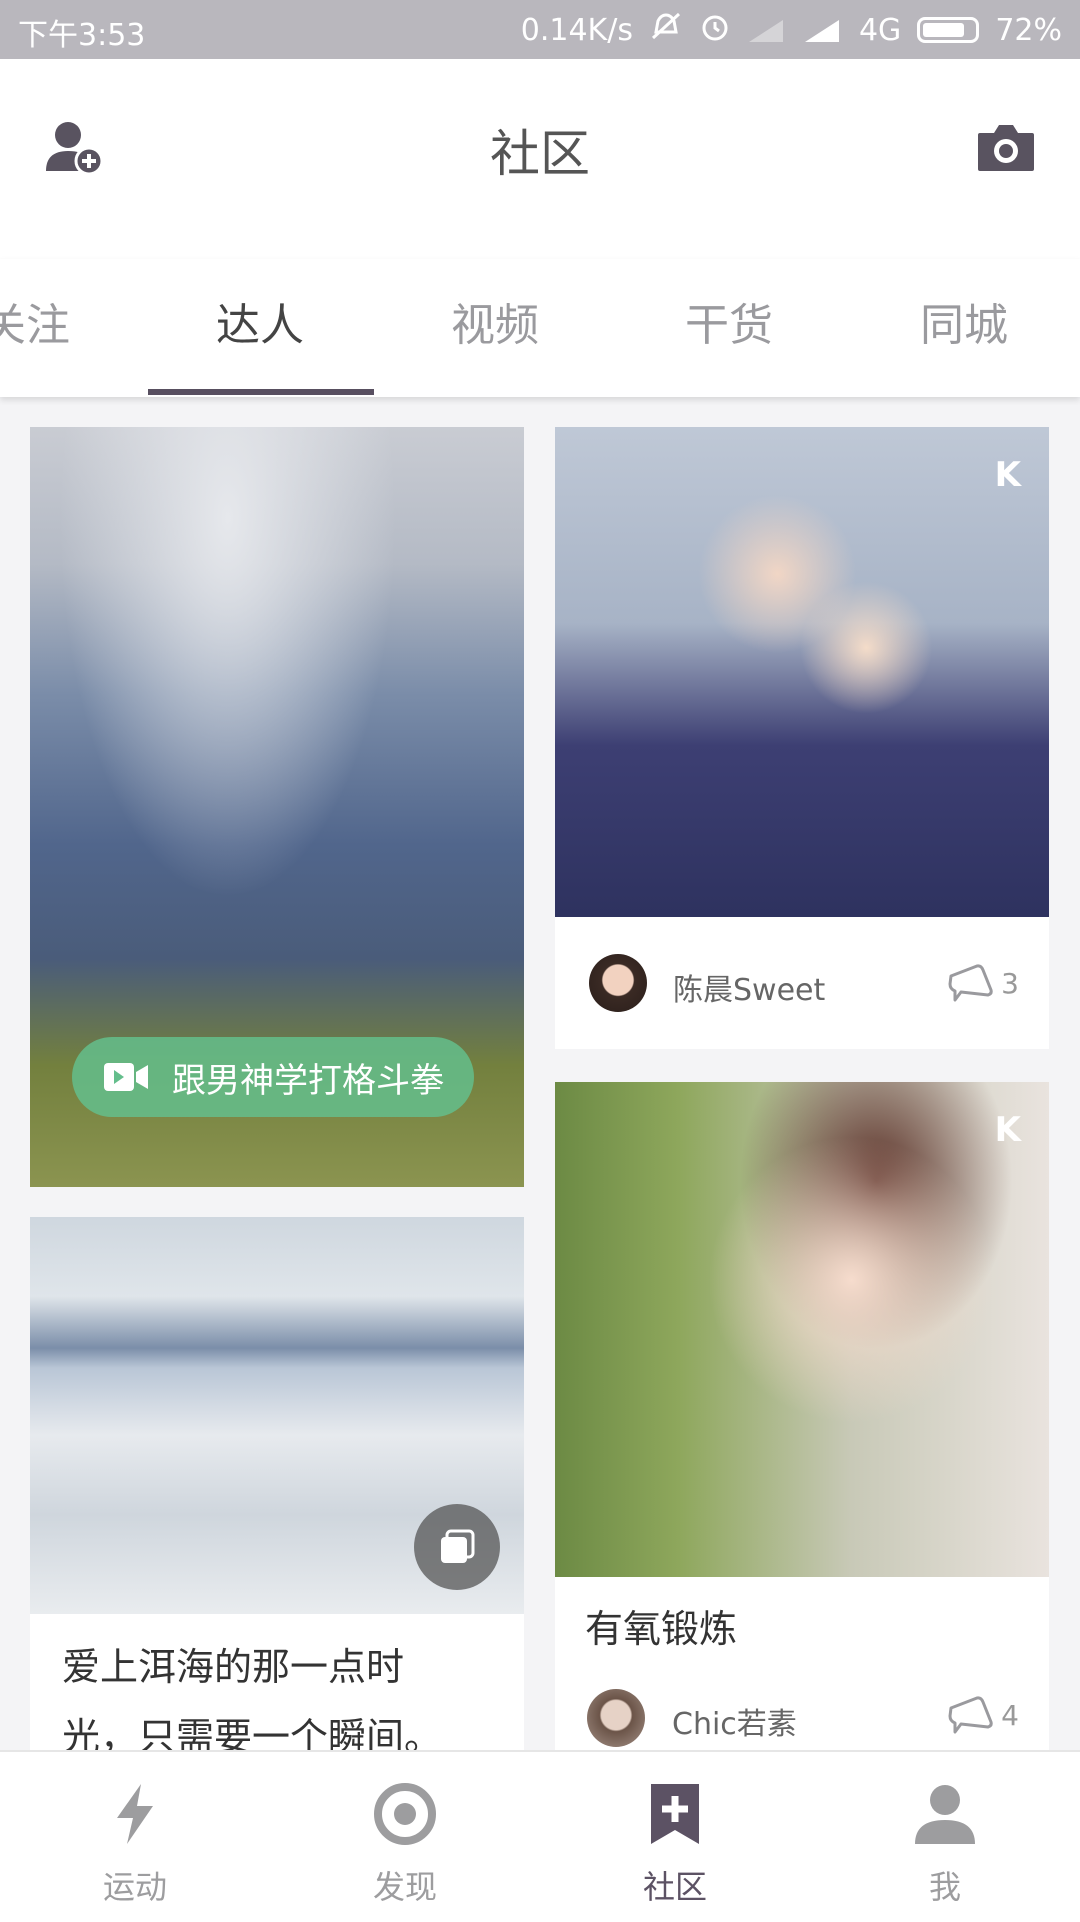  Describe the element at coordinates (674, 1887) in the screenshot. I see `nav-community-label: 社区` at that location.